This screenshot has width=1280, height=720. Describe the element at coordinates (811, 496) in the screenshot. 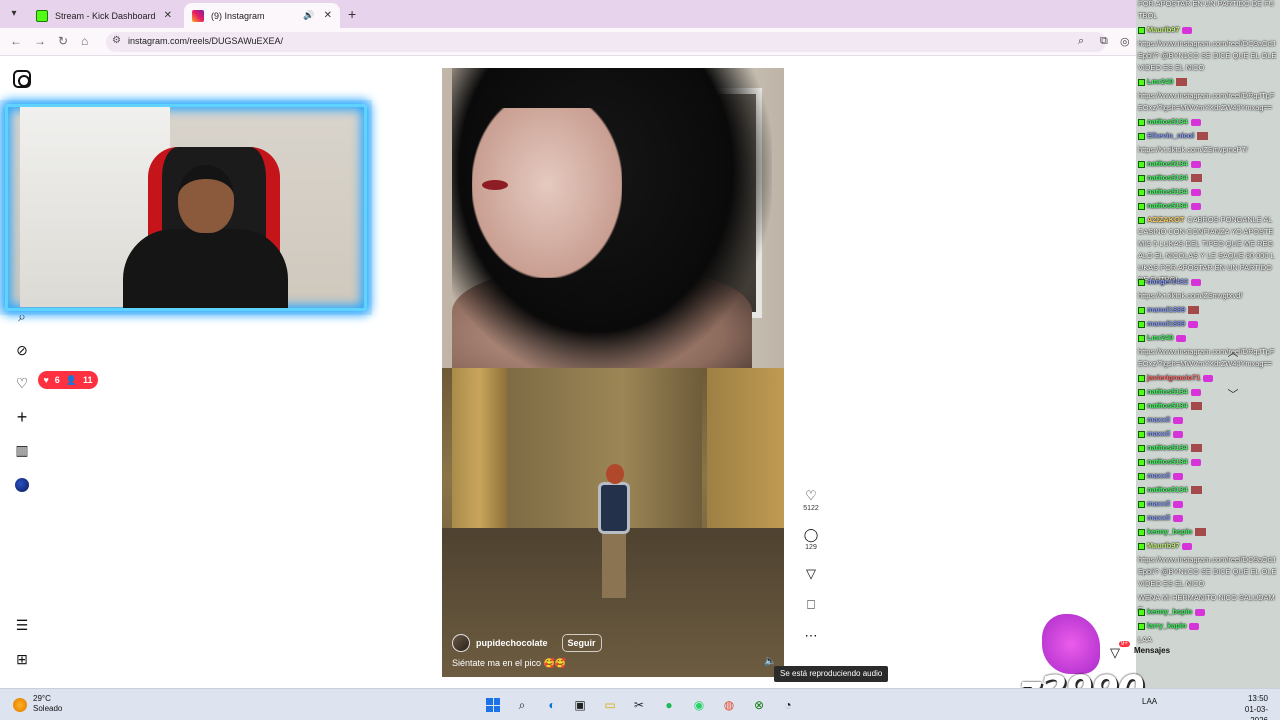

I see `heart-icon: ♡` at that location.